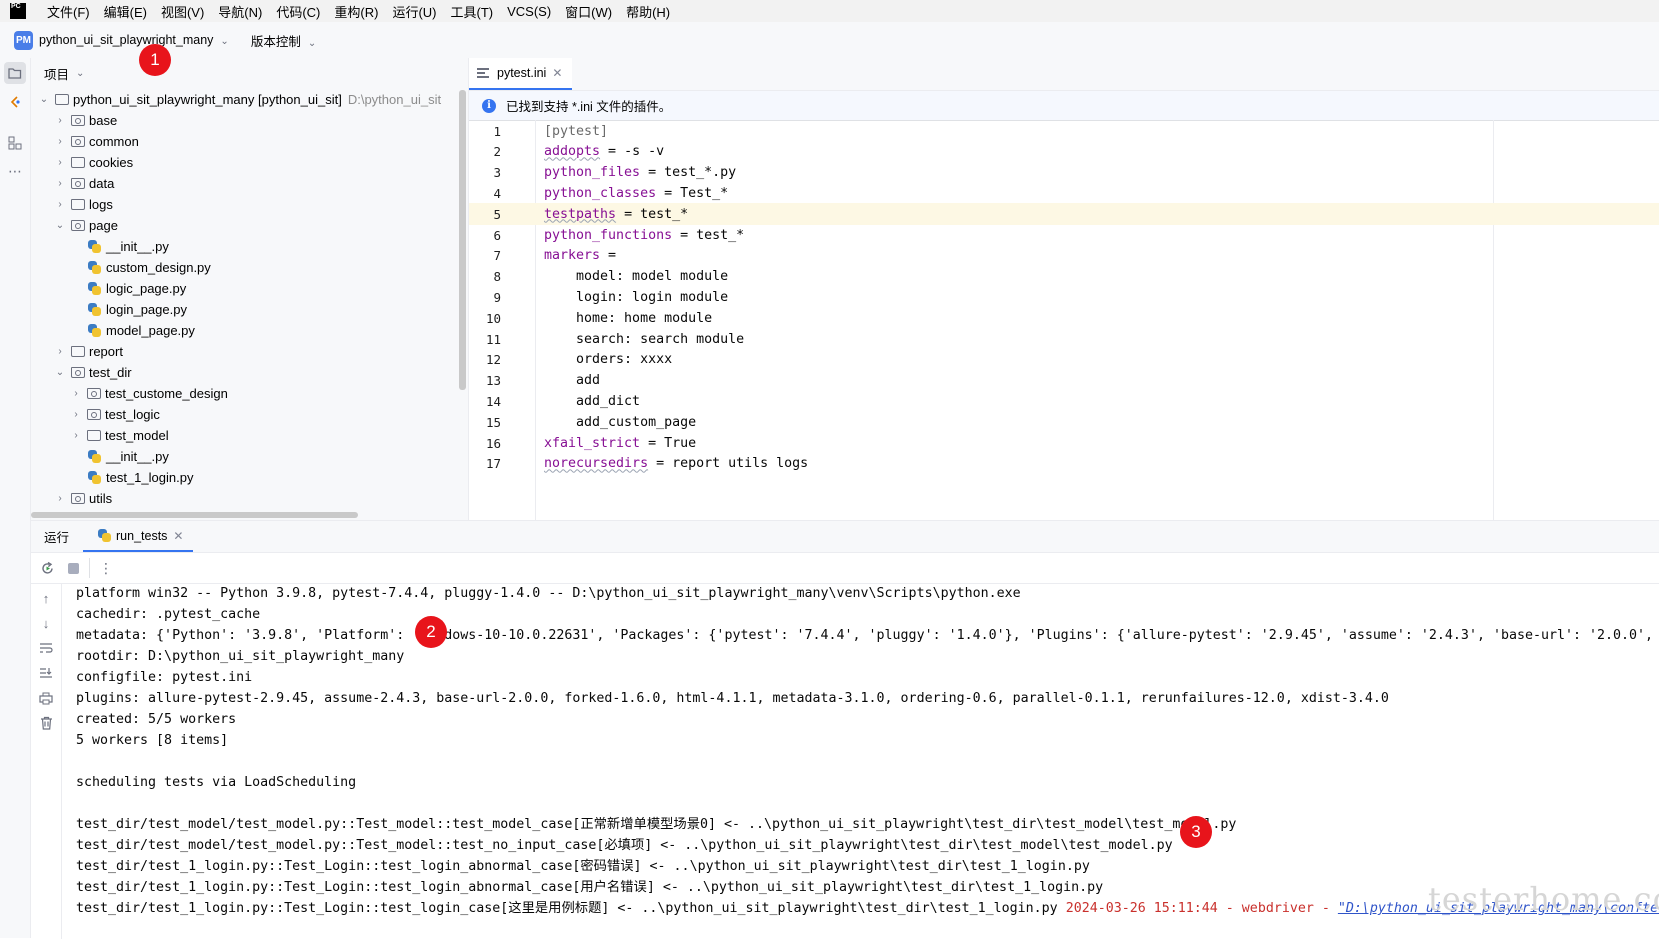  Describe the element at coordinates (85, 225) in the screenshot. I see `tree-item-page: ⌄ page` at that location.